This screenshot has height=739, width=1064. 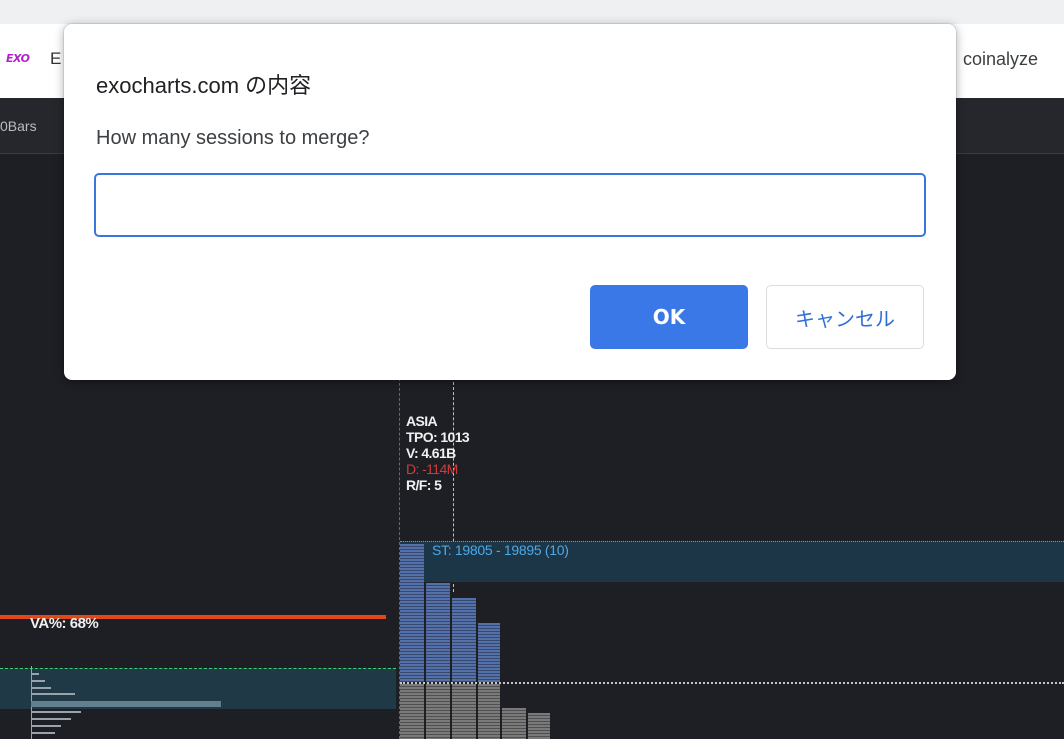 What do you see at coordinates (431, 453) in the screenshot?
I see `session-volume: V: 4.61B` at bounding box center [431, 453].